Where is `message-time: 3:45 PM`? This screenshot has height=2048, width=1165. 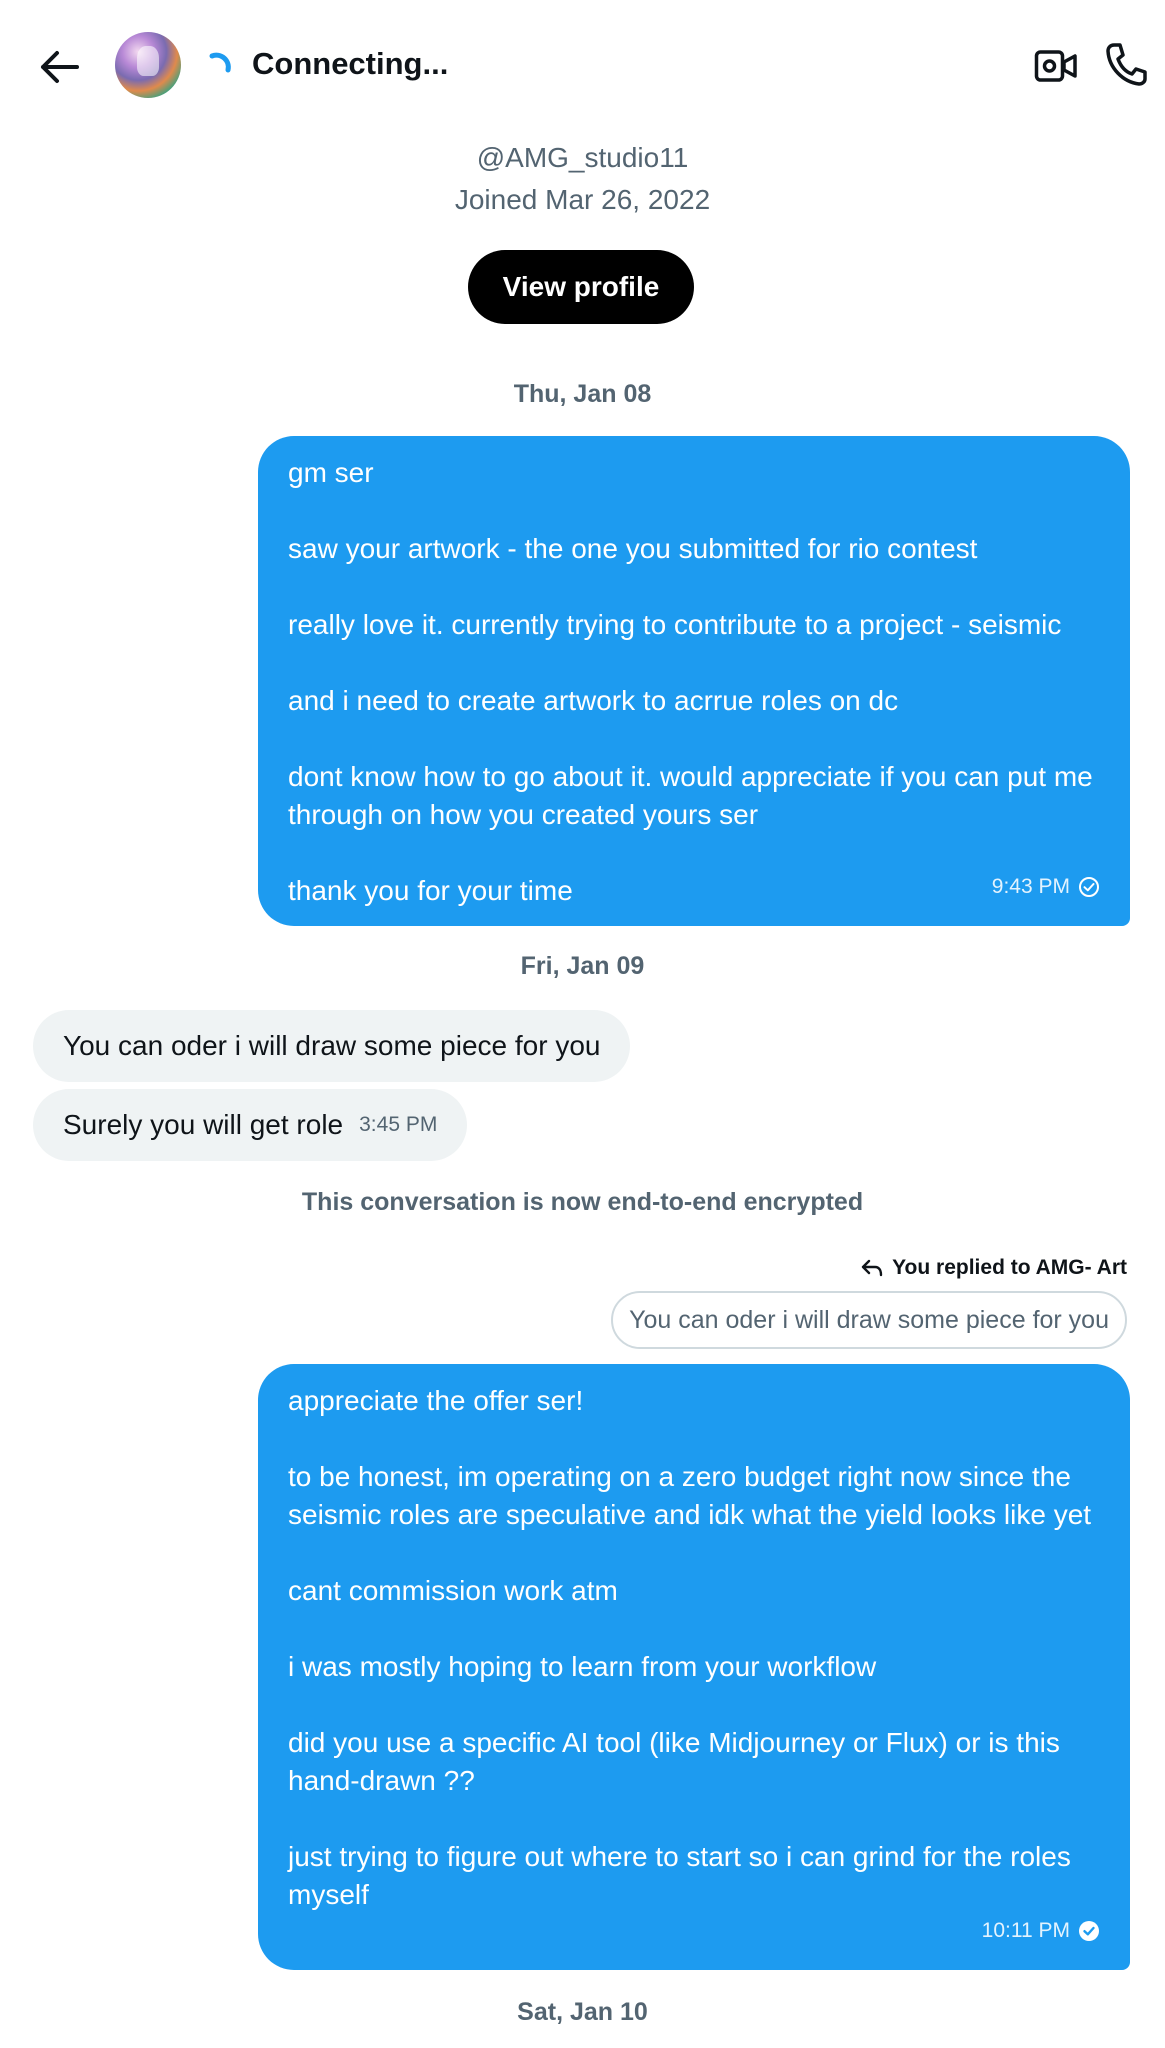 message-time: 3:45 PM is located at coordinates (398, 1124).